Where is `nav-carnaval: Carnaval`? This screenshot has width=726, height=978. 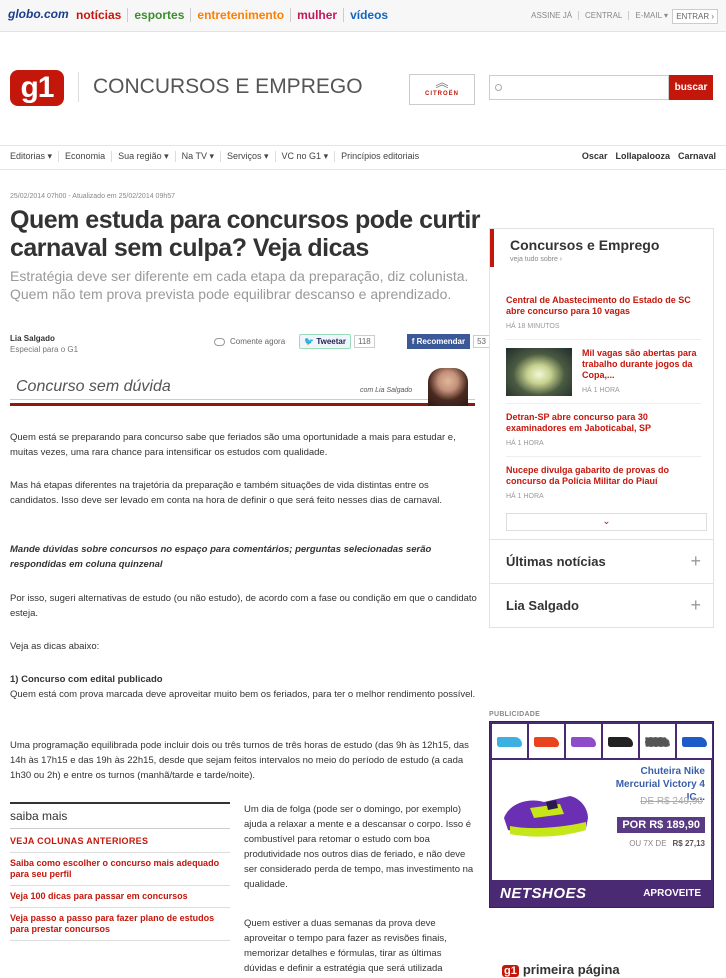 nav-carnaval: Carnaval is located at coordinates (697, 156).